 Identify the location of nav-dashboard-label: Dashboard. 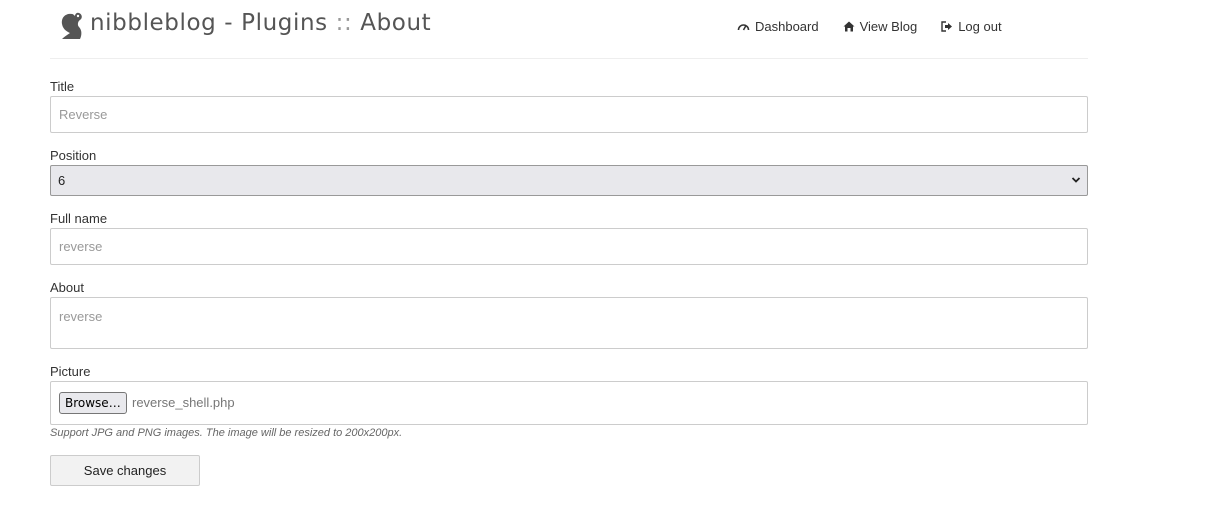
(787, 26).